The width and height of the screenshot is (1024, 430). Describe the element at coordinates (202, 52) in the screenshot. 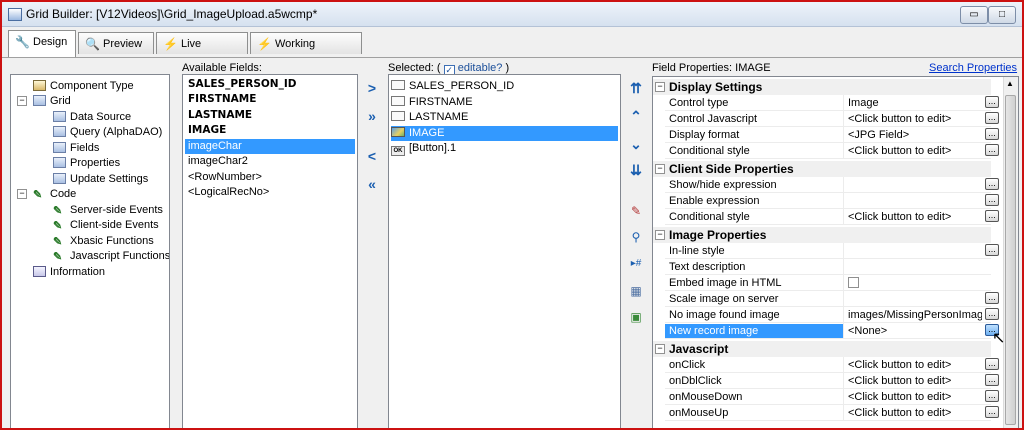

I see `tab-live-preview: ⚡ Live Preview` at that location.